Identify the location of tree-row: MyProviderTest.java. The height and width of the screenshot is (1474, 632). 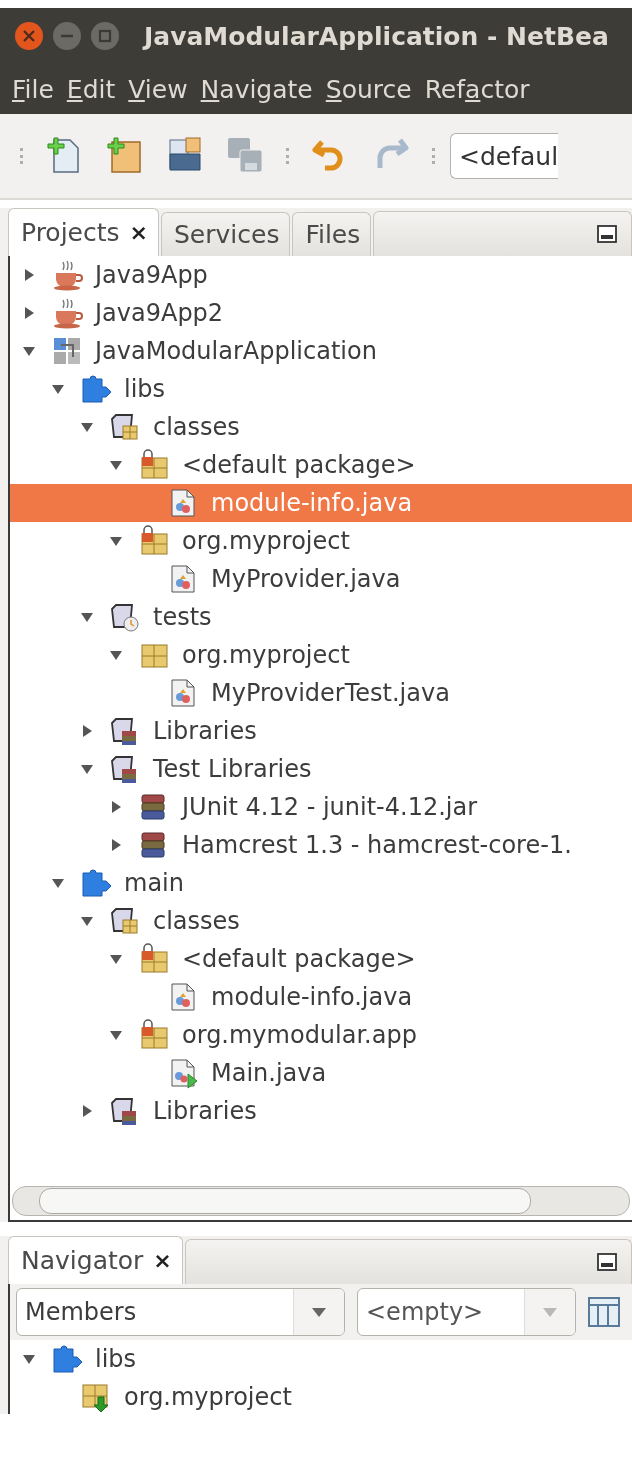
(321, 693).